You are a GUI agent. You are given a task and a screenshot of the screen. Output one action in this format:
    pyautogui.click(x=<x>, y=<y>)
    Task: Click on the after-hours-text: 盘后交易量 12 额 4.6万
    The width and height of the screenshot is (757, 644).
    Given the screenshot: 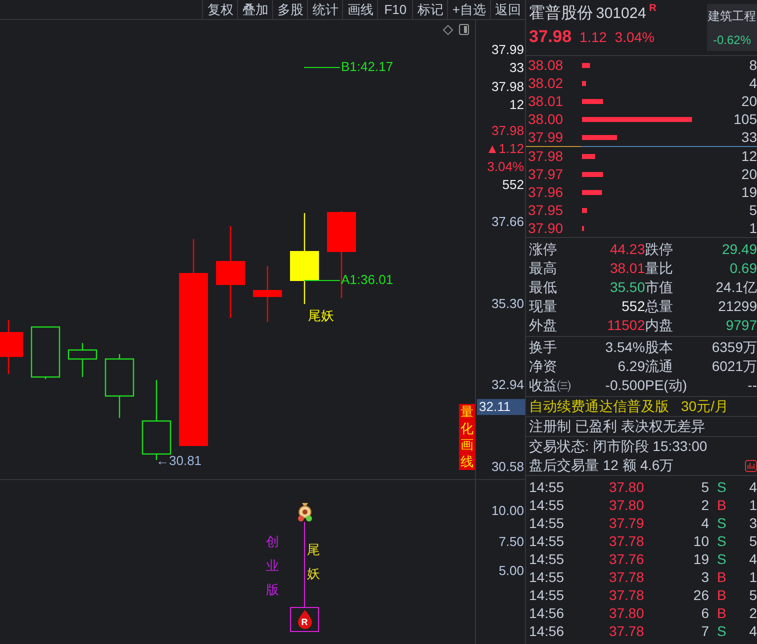 What is the action you would take?
    pyautogui.click(x=601, y=465)
    